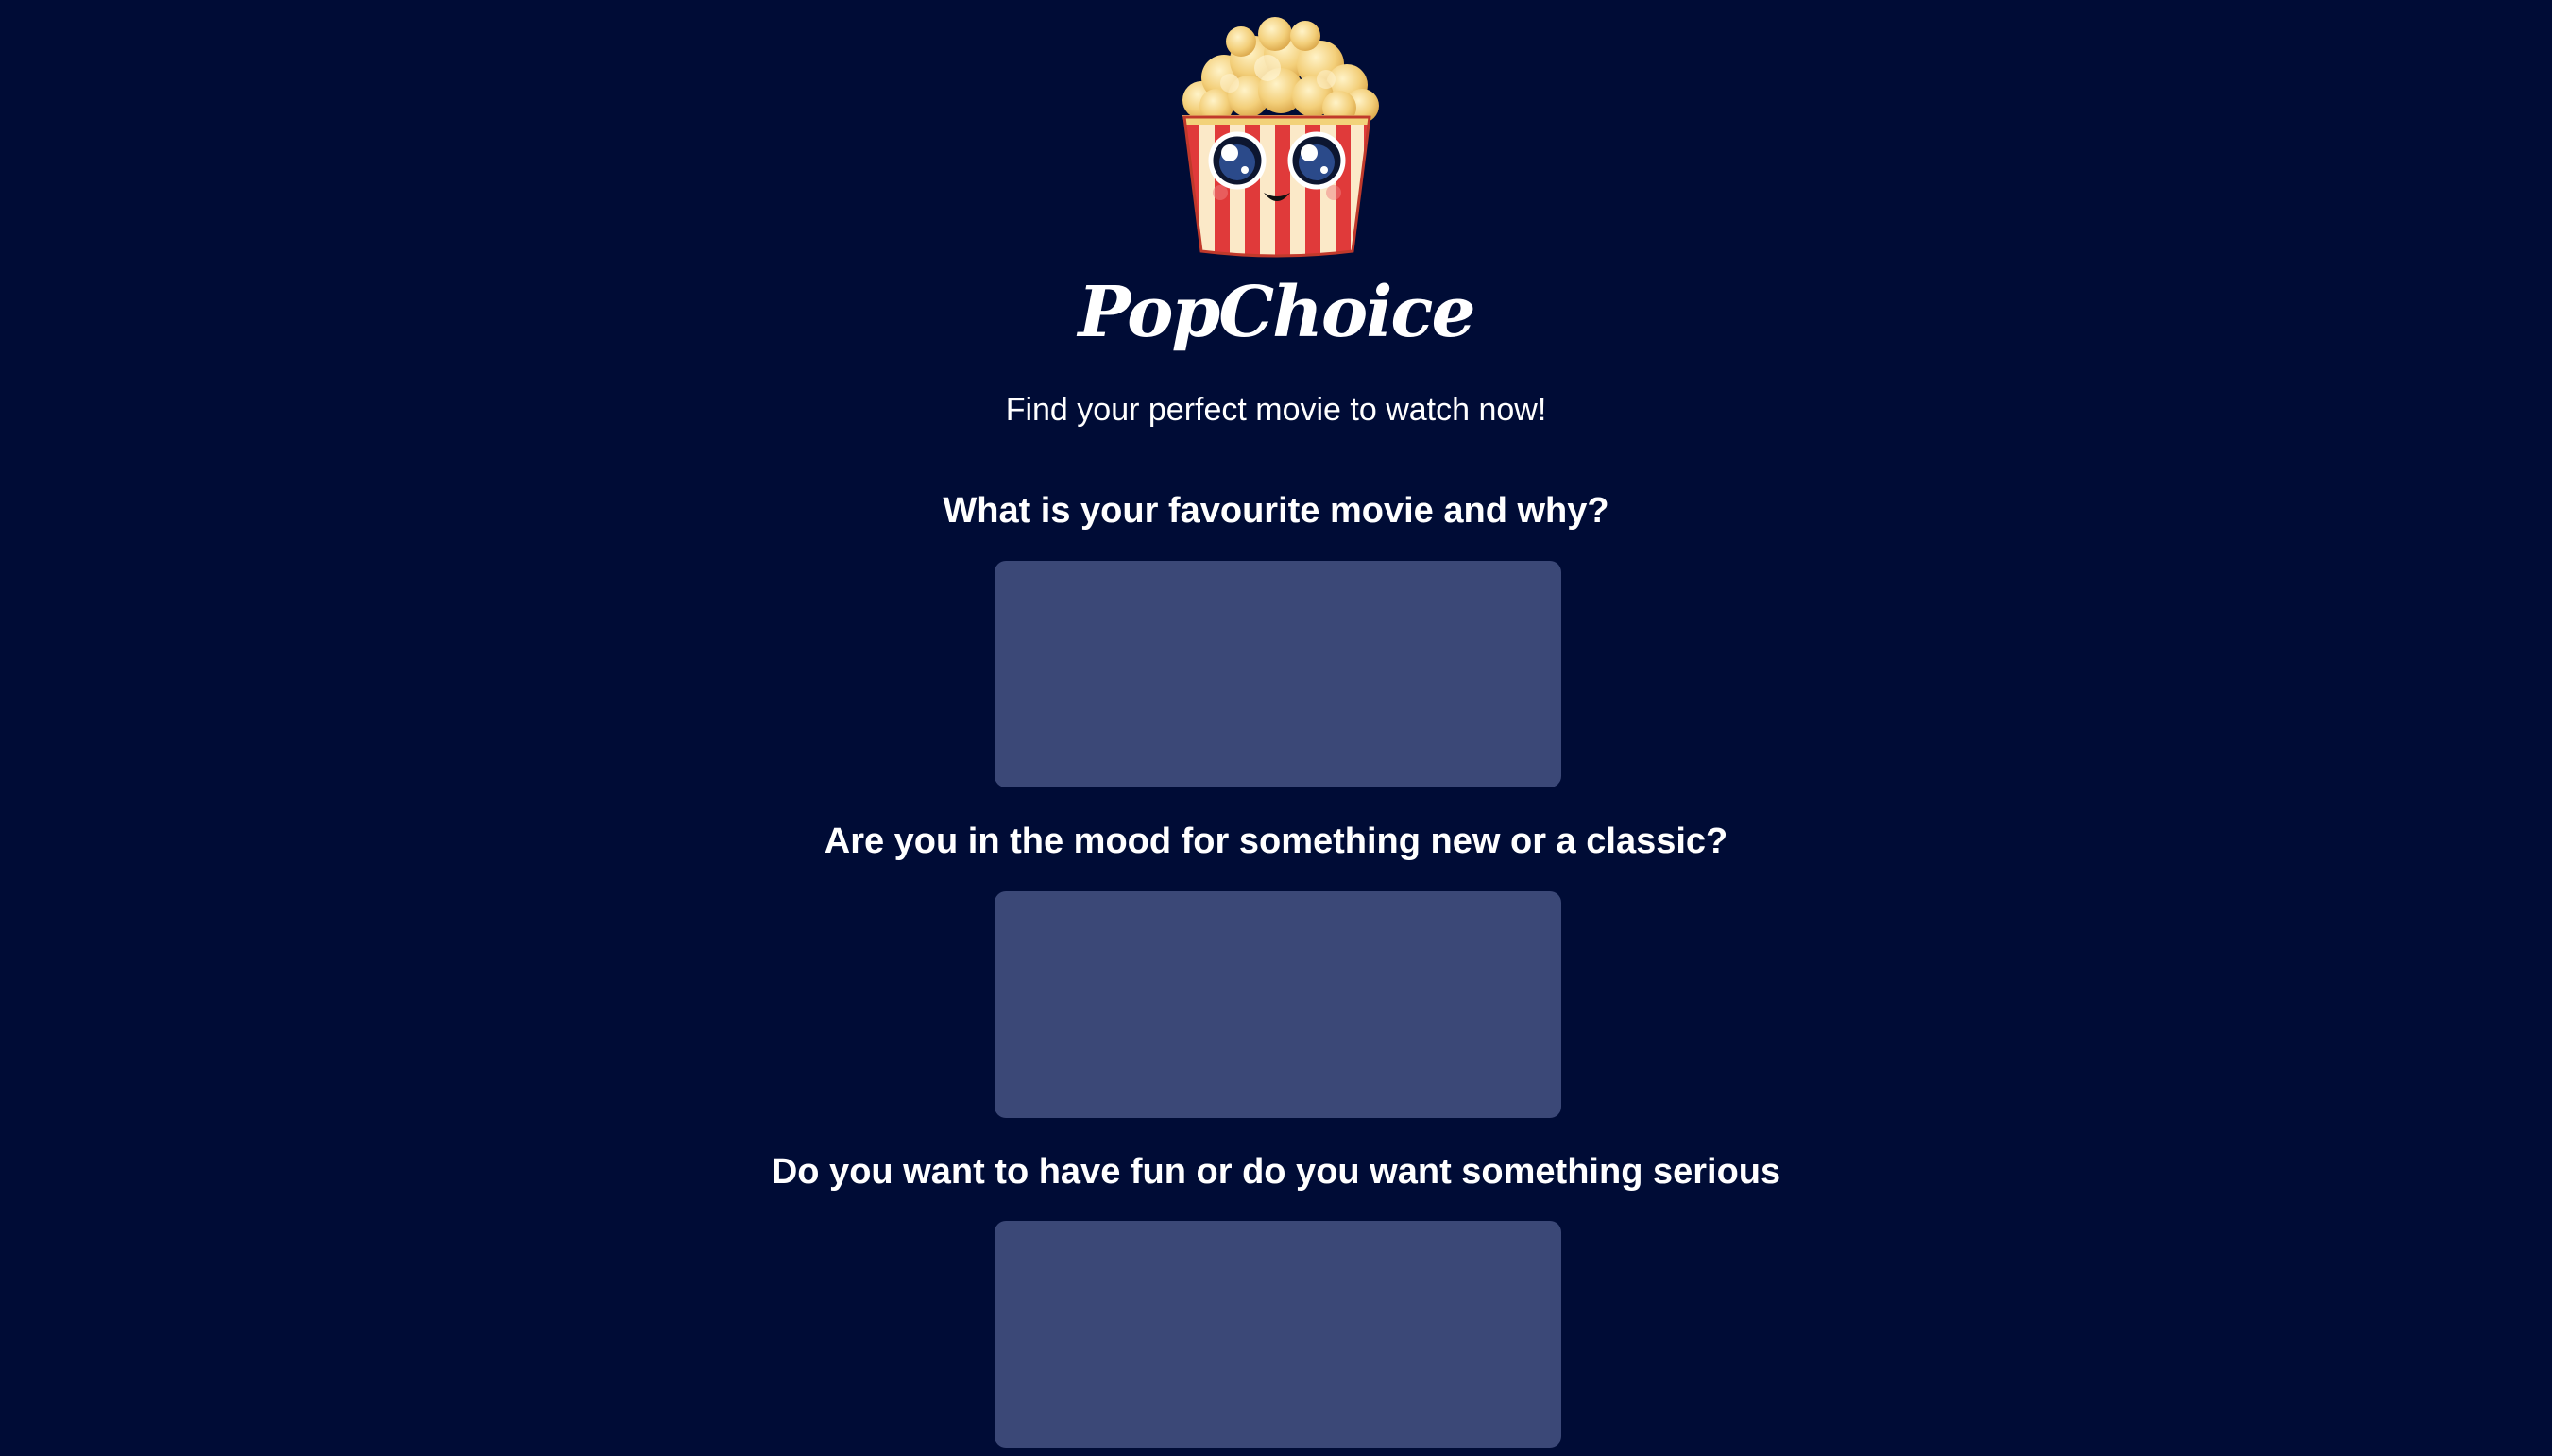 Image resolution: width=2552 pixels, height=1456 pixels. I want to click on popcorn-mascot-icon, so click(1280, 137).